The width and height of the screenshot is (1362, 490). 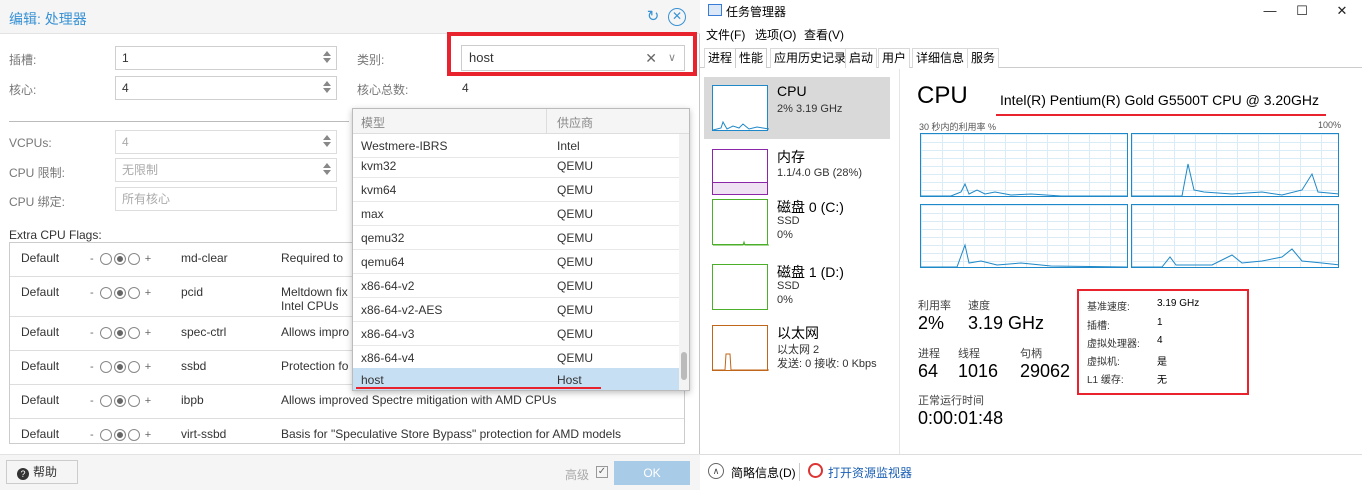 I want to click on sidebar-ethernet-name: 以太网, so click(x=798, y=333).